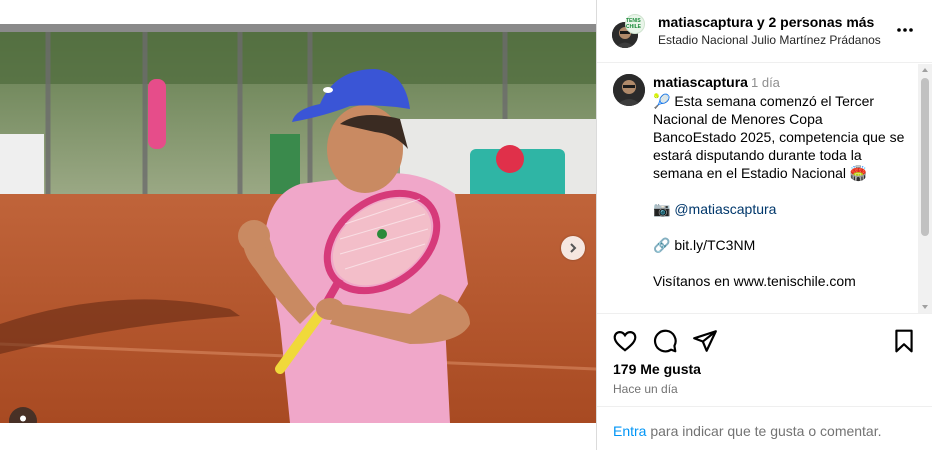  I want to click on scroll-down-arrow-icon, so click(925, 307).